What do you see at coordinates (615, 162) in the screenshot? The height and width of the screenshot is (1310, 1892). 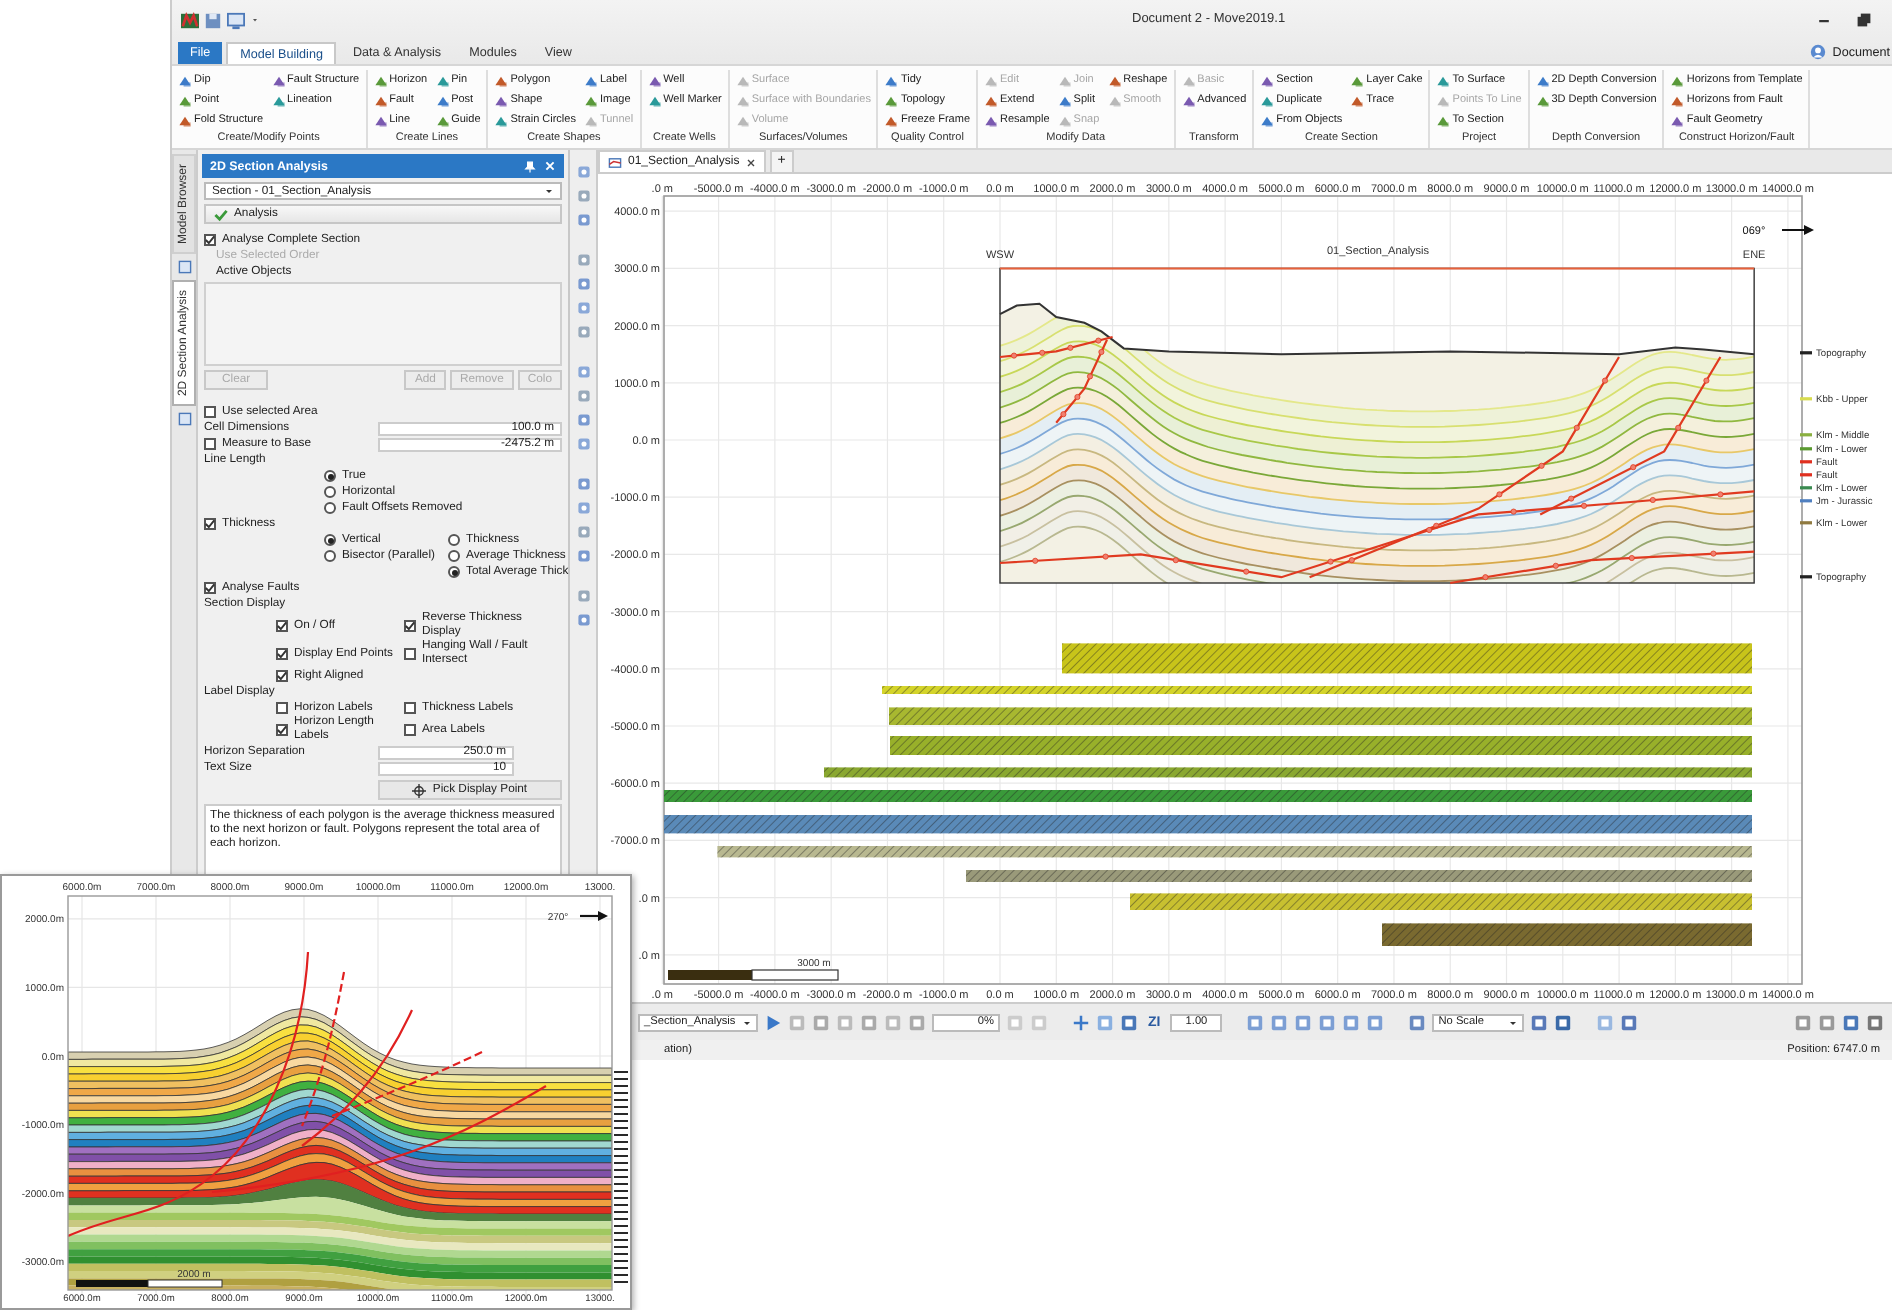 I see `section-icon` at bounding box center [615, 162].